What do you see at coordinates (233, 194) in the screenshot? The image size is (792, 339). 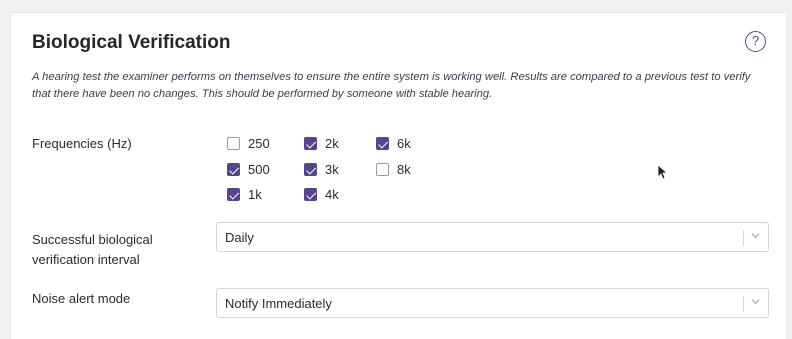 I see `checkbox-1k` at bounding box center [233, 194].